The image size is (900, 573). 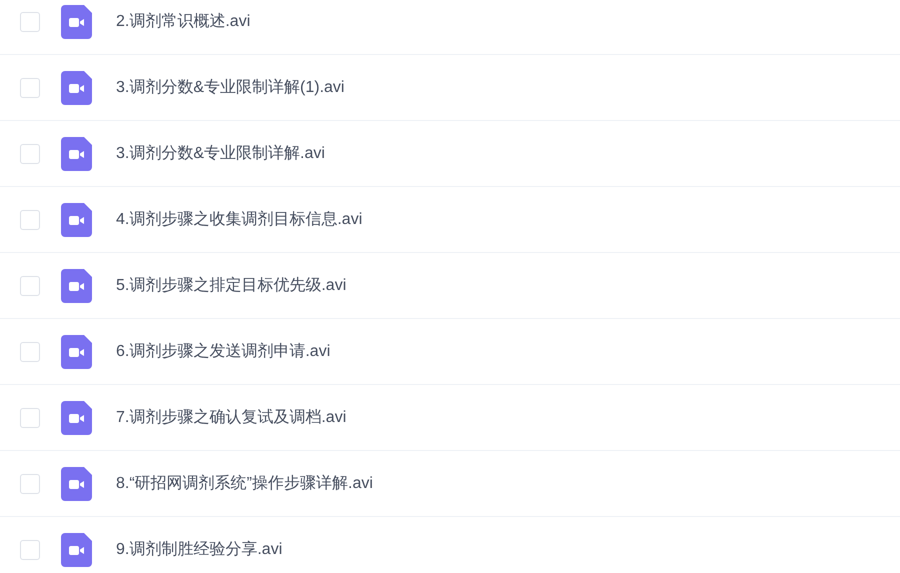 I want to click on file-name: 9.调剂制胜经验分享.avi, so click(x=199, y=550).